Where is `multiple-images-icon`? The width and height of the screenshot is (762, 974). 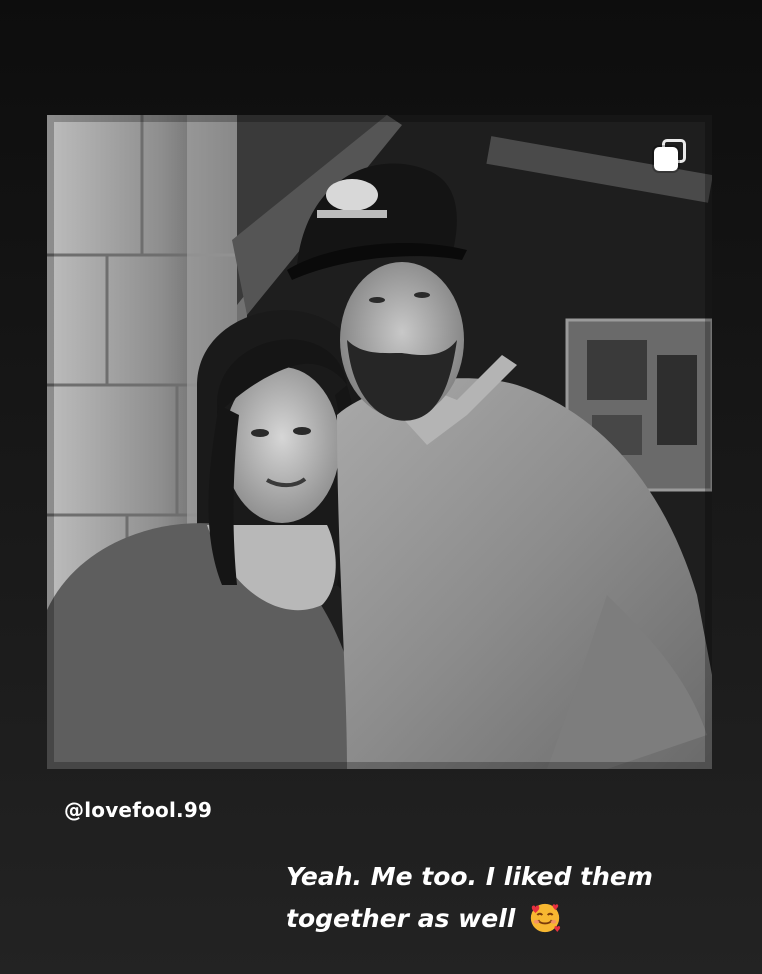 multiple-images-icon is located at coordinates (671, 156).